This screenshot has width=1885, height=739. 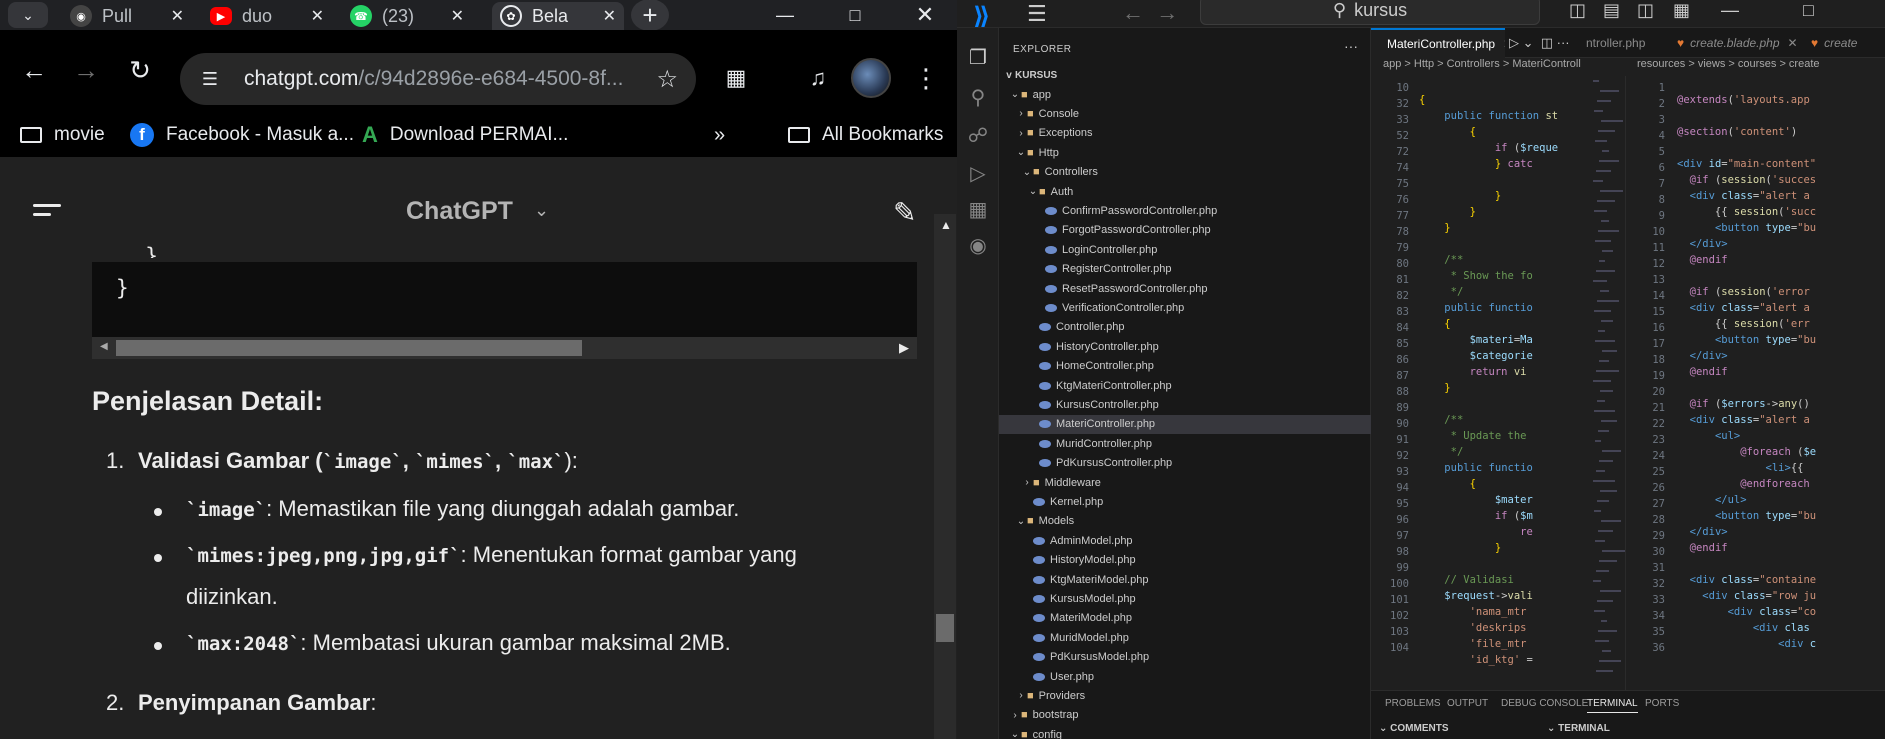 I want to click on bookmark-all: All Bookmarks, so click(x=865, y=135).